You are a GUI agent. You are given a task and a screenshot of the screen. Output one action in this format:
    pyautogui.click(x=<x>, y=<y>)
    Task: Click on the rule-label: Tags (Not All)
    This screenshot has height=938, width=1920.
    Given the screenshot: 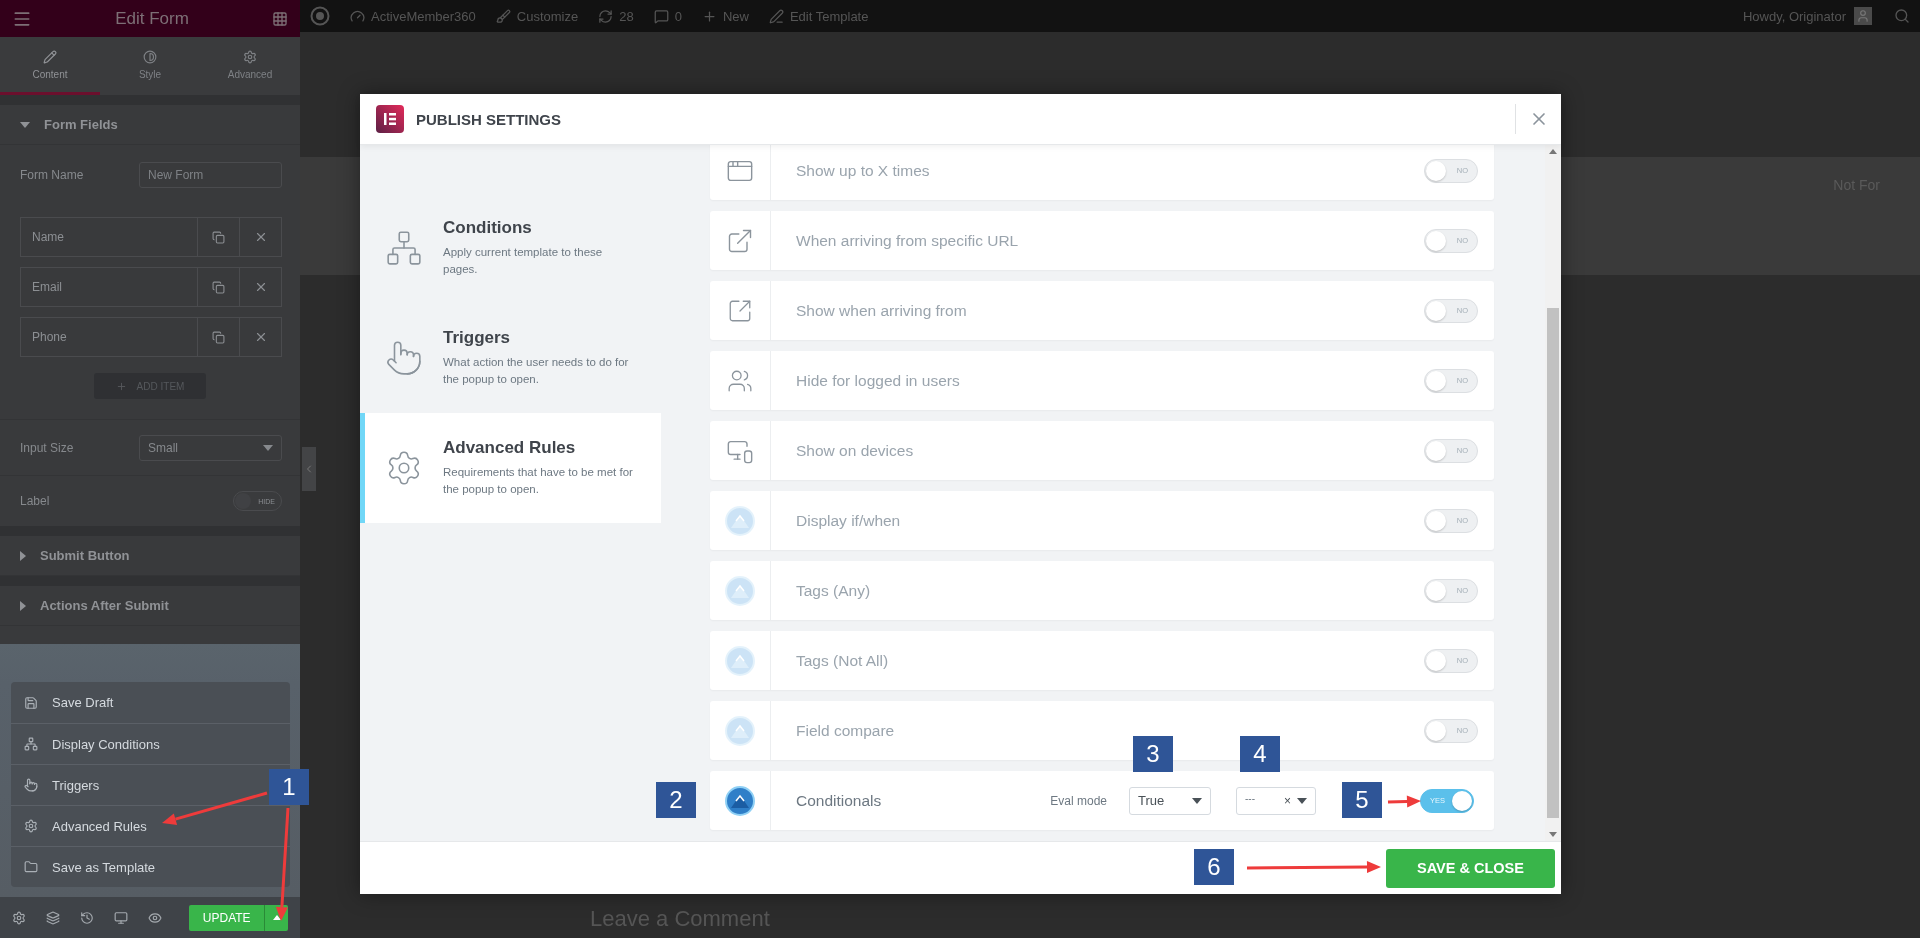 What is the action you would take?
    pyautogui.click(x=842, y=660)
    